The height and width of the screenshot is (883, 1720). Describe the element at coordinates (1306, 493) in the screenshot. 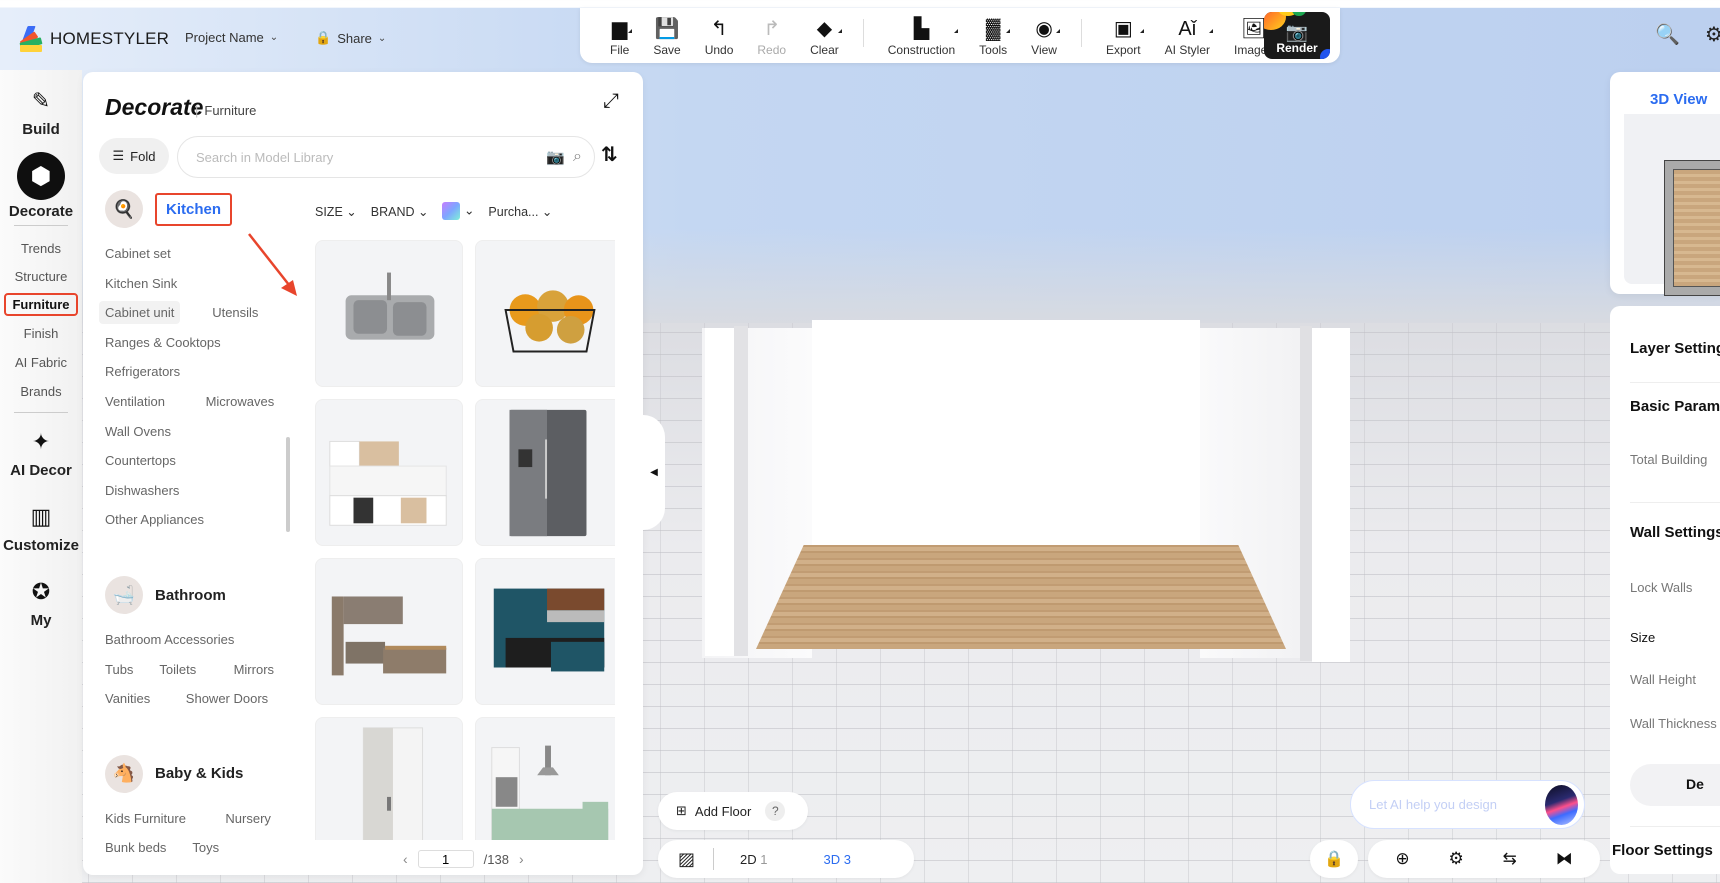

I see `room-right-wall-edge` at that location.